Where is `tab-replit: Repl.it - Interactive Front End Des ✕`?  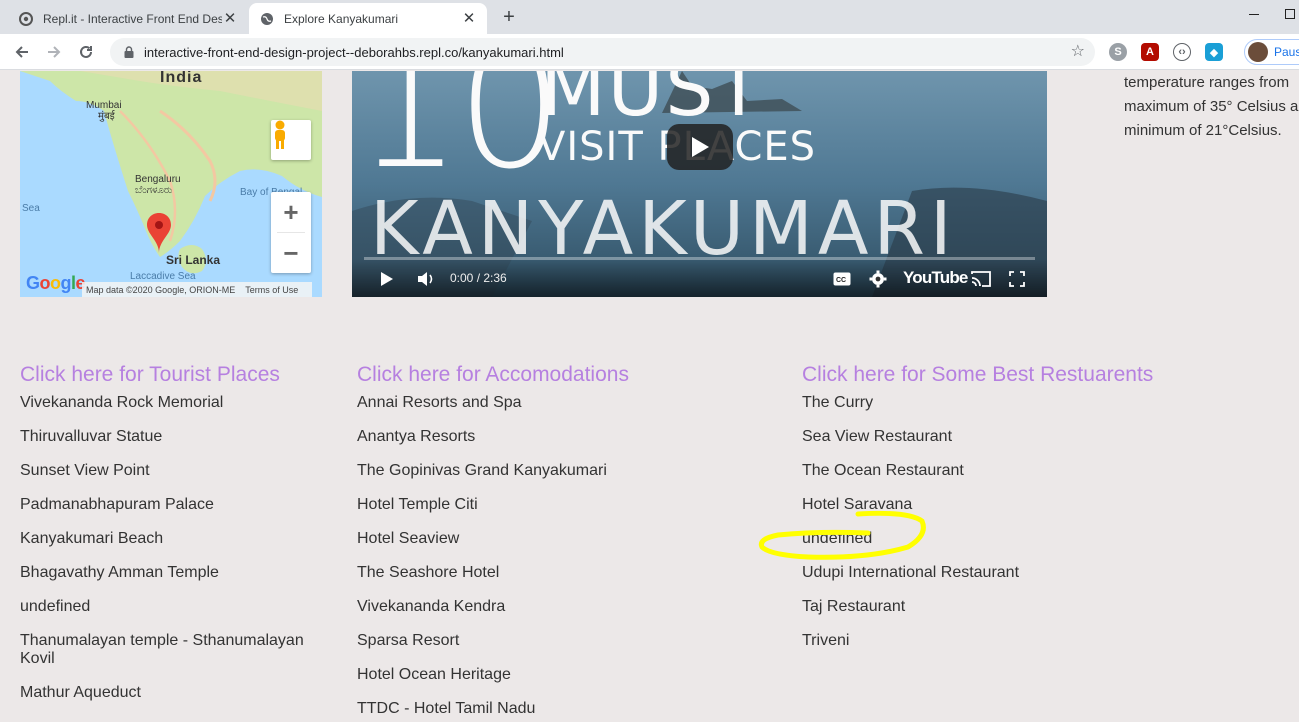
tab-replit: Repl.it - Interactive Front End Des ✕ is located at coordinates (128, 18).